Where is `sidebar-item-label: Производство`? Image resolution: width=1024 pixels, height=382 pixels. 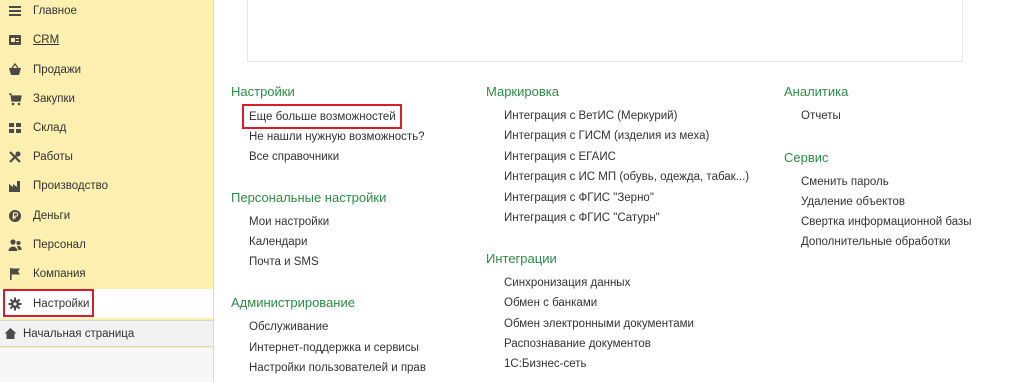 sidebar-item-label: Производство is located at coordinates (70, 185).